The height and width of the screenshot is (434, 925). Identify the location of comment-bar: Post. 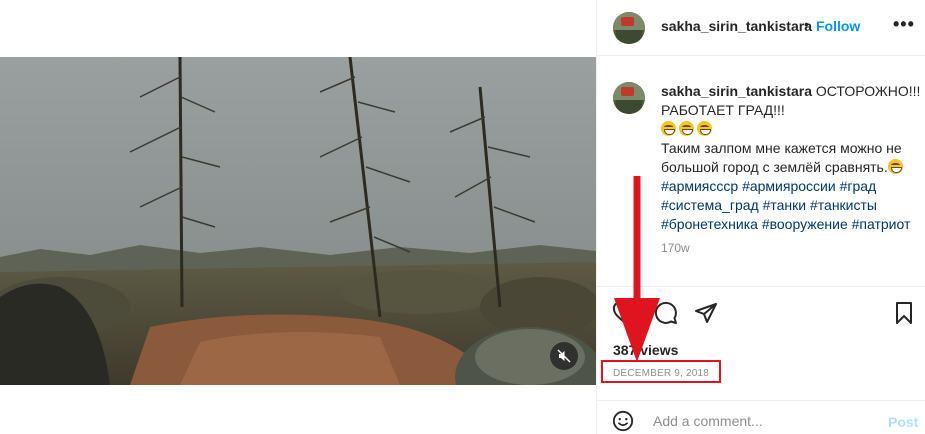
(761, 417).